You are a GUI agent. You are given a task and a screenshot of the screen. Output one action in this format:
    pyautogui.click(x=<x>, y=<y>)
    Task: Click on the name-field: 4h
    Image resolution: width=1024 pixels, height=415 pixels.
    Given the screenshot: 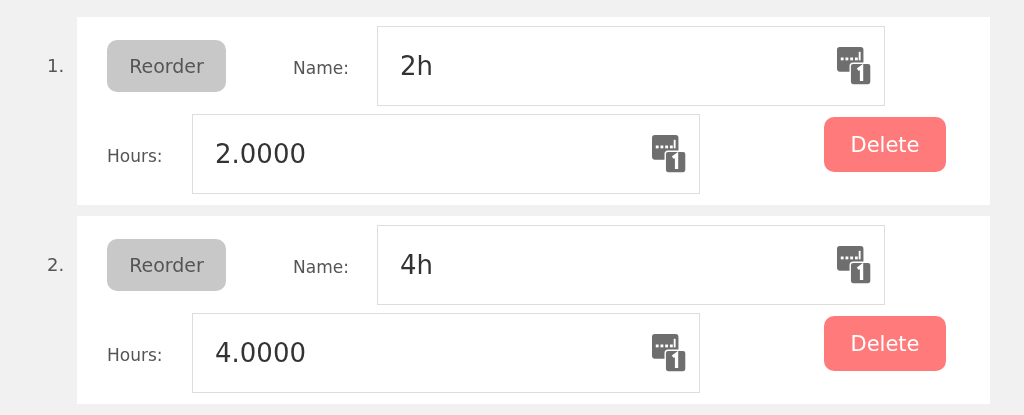 What is the action you would take?
    pyautogui.click(x=631, y=265)
    